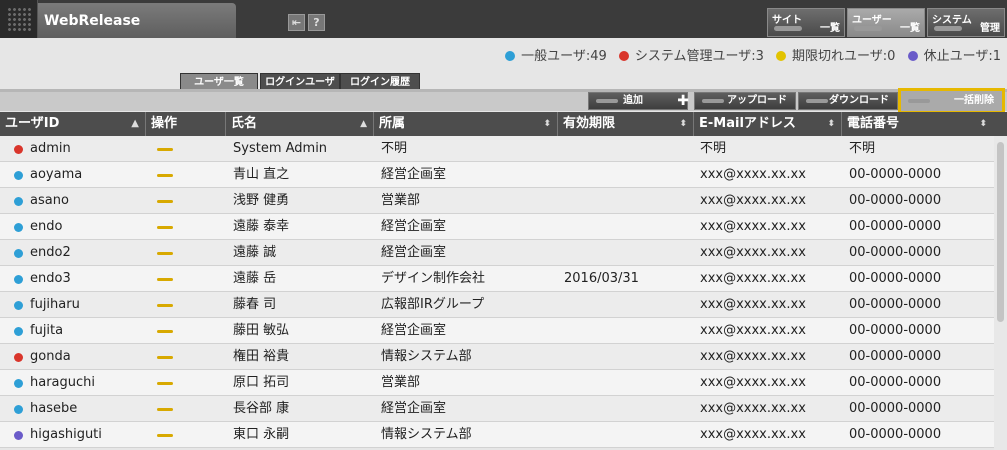  What do you see at coordinates (50, 149) in the screenshot?
I see `cell-id: admin` at bounding box center [50, 149].